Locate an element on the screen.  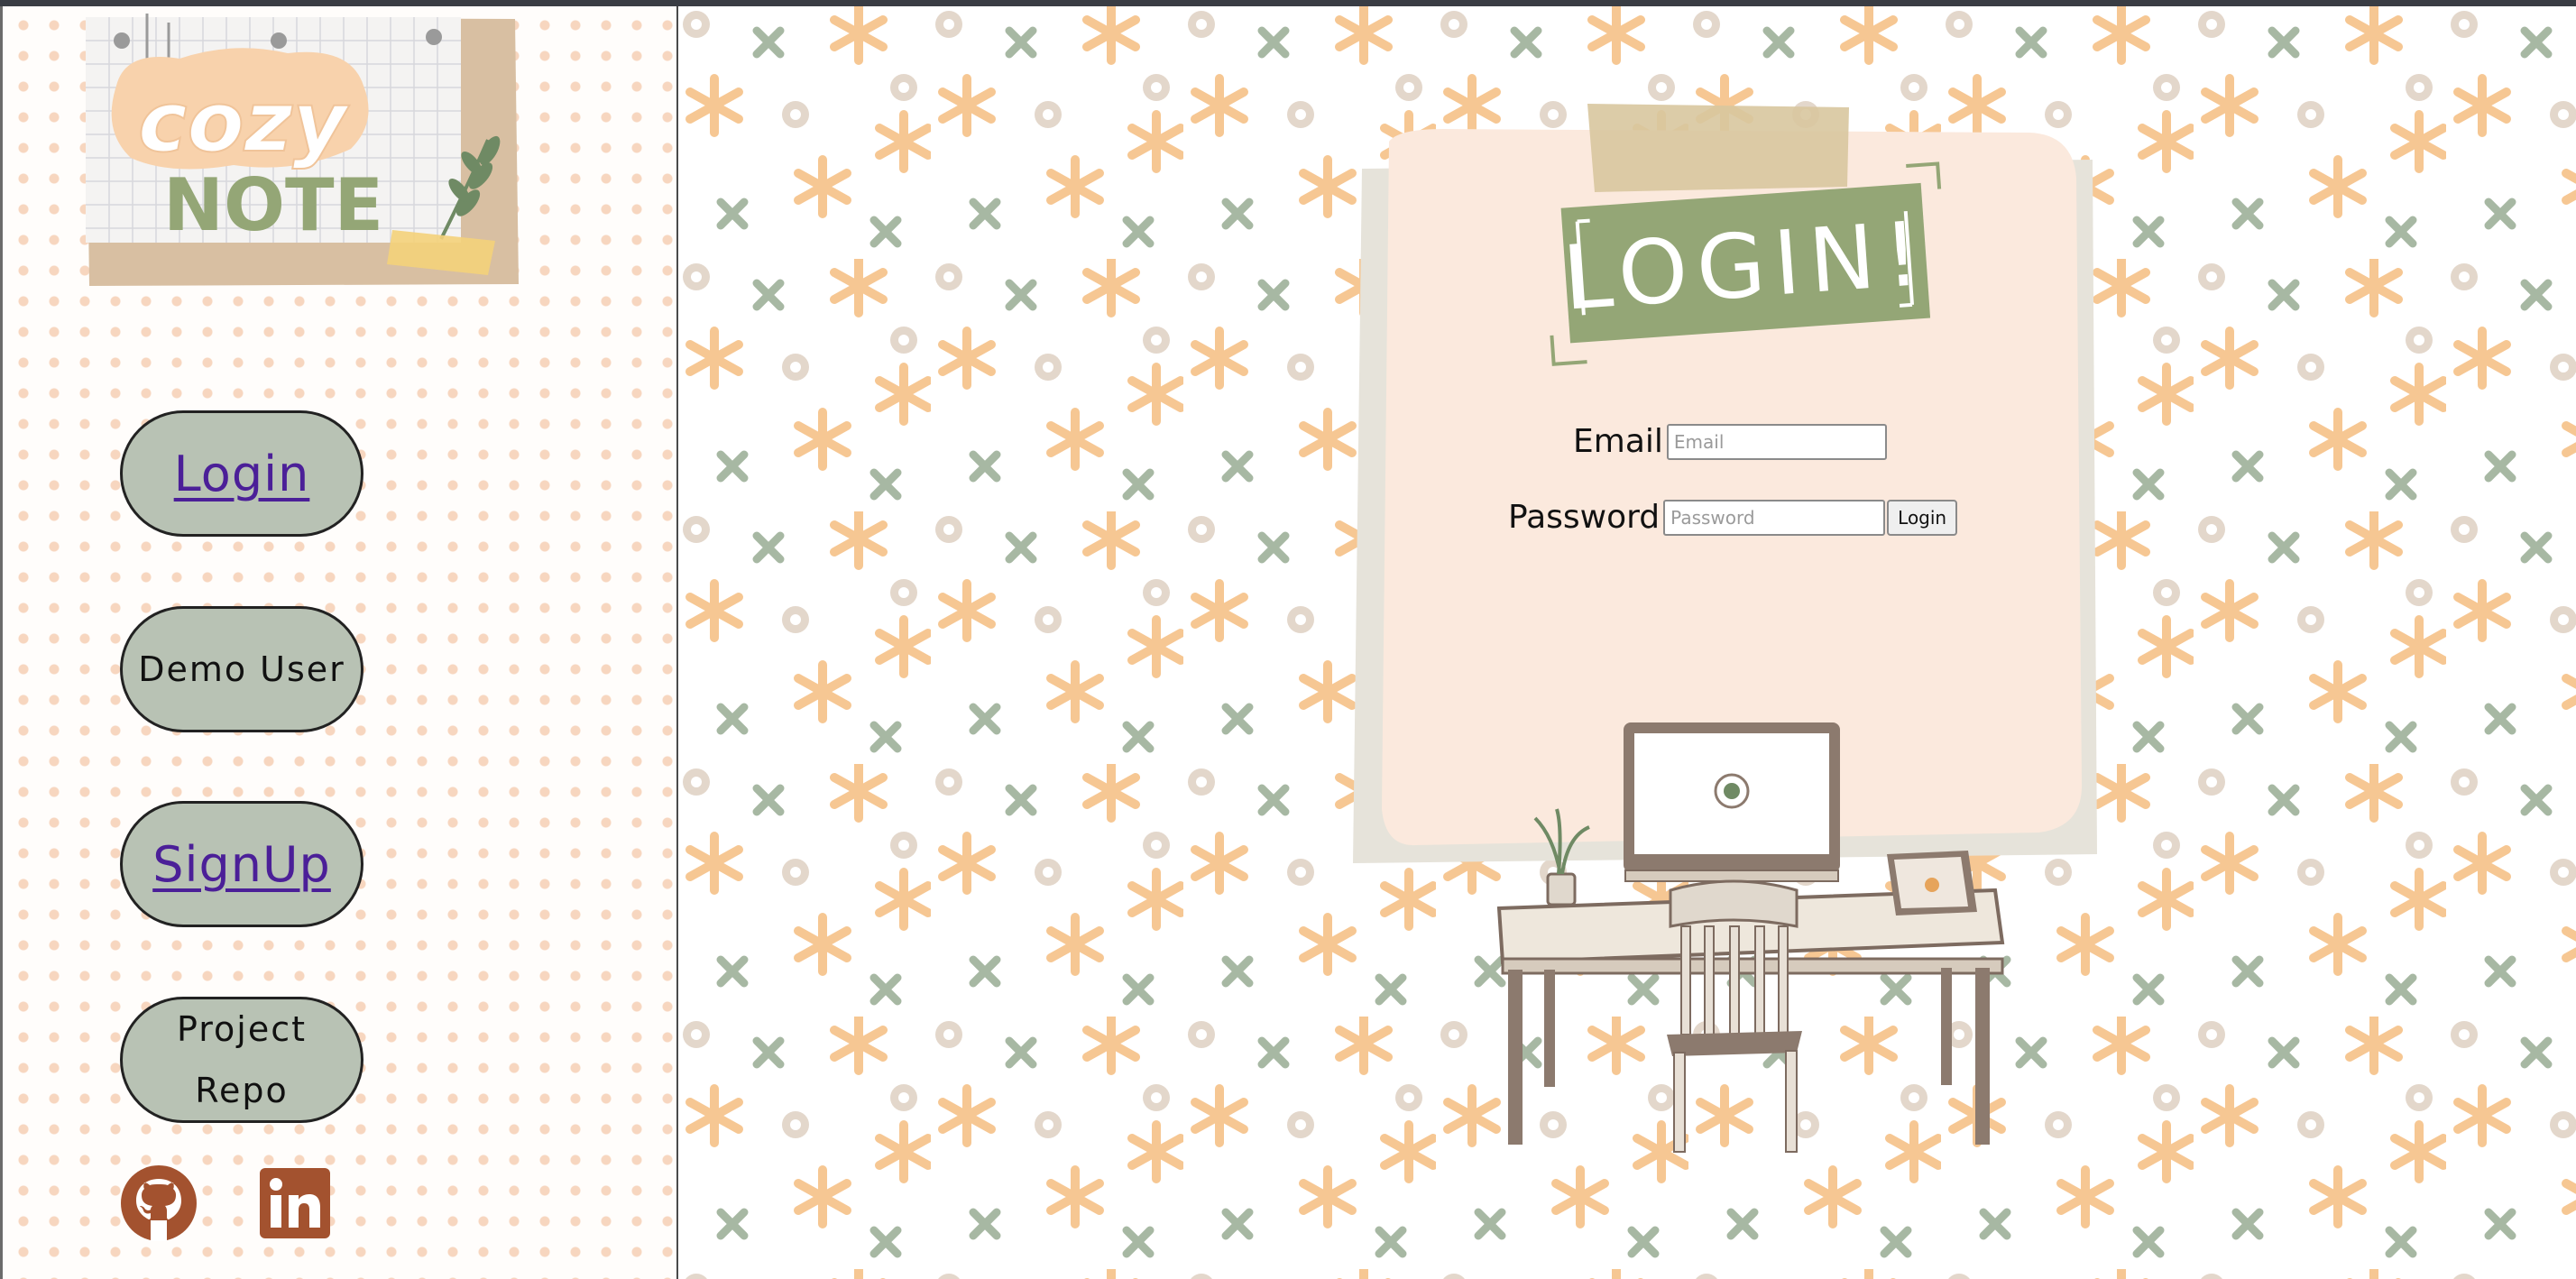
demo-user-button: Demo User is located at coordinates (241, 669).